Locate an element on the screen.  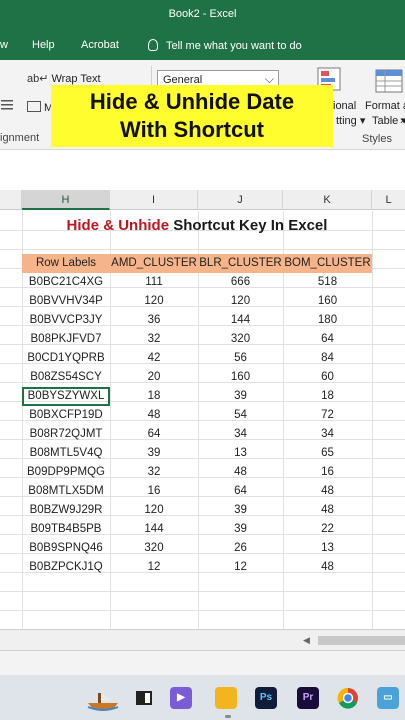
monitor-icon: ▭ is located at coordinates (388, 698).